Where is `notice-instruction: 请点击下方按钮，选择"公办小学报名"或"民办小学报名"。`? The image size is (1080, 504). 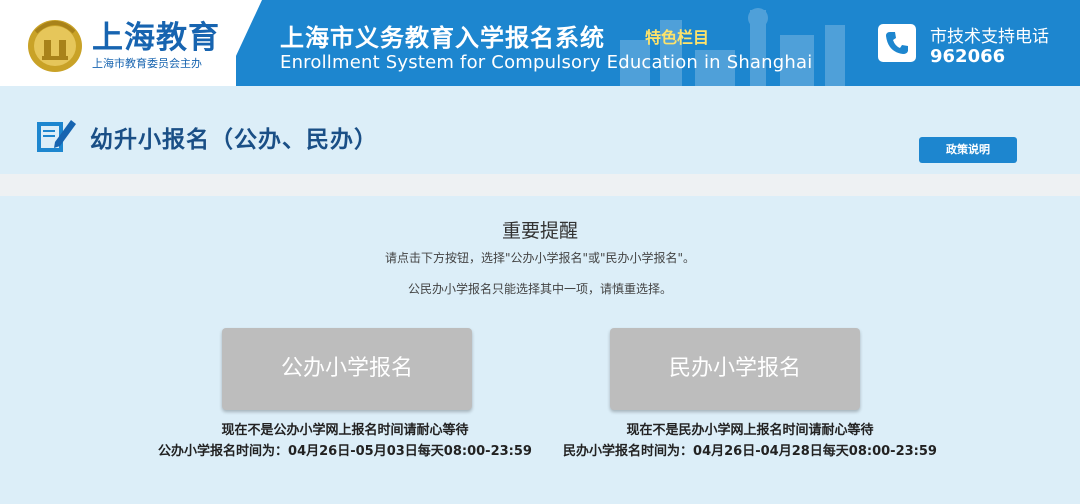 notice-instruction: 请点击下方按钮，选择"公办小学报名"或"民办小学报名"。 is located at coordinates (540, 258).